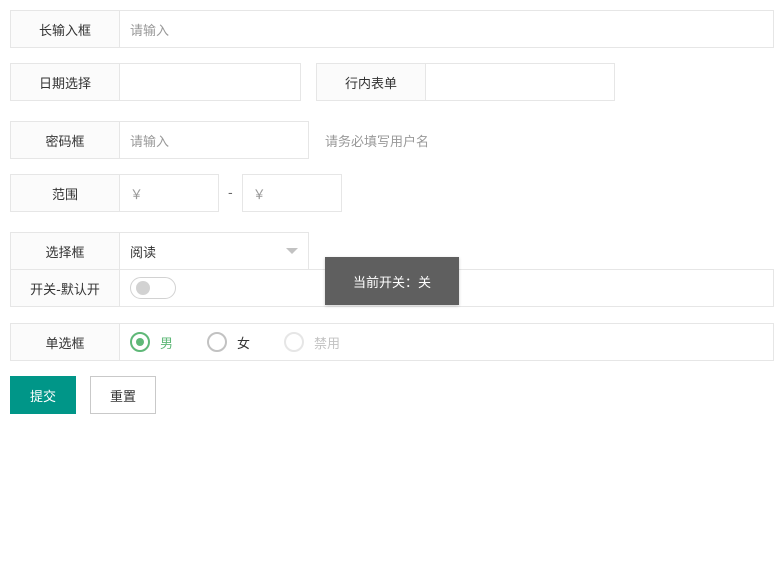 The image size is (784, 561). What do you see at coordinates (377, 142) in the screenshot?
I see `password-aux-text: 请务必填写用户名` at bounding box center [377, 142].